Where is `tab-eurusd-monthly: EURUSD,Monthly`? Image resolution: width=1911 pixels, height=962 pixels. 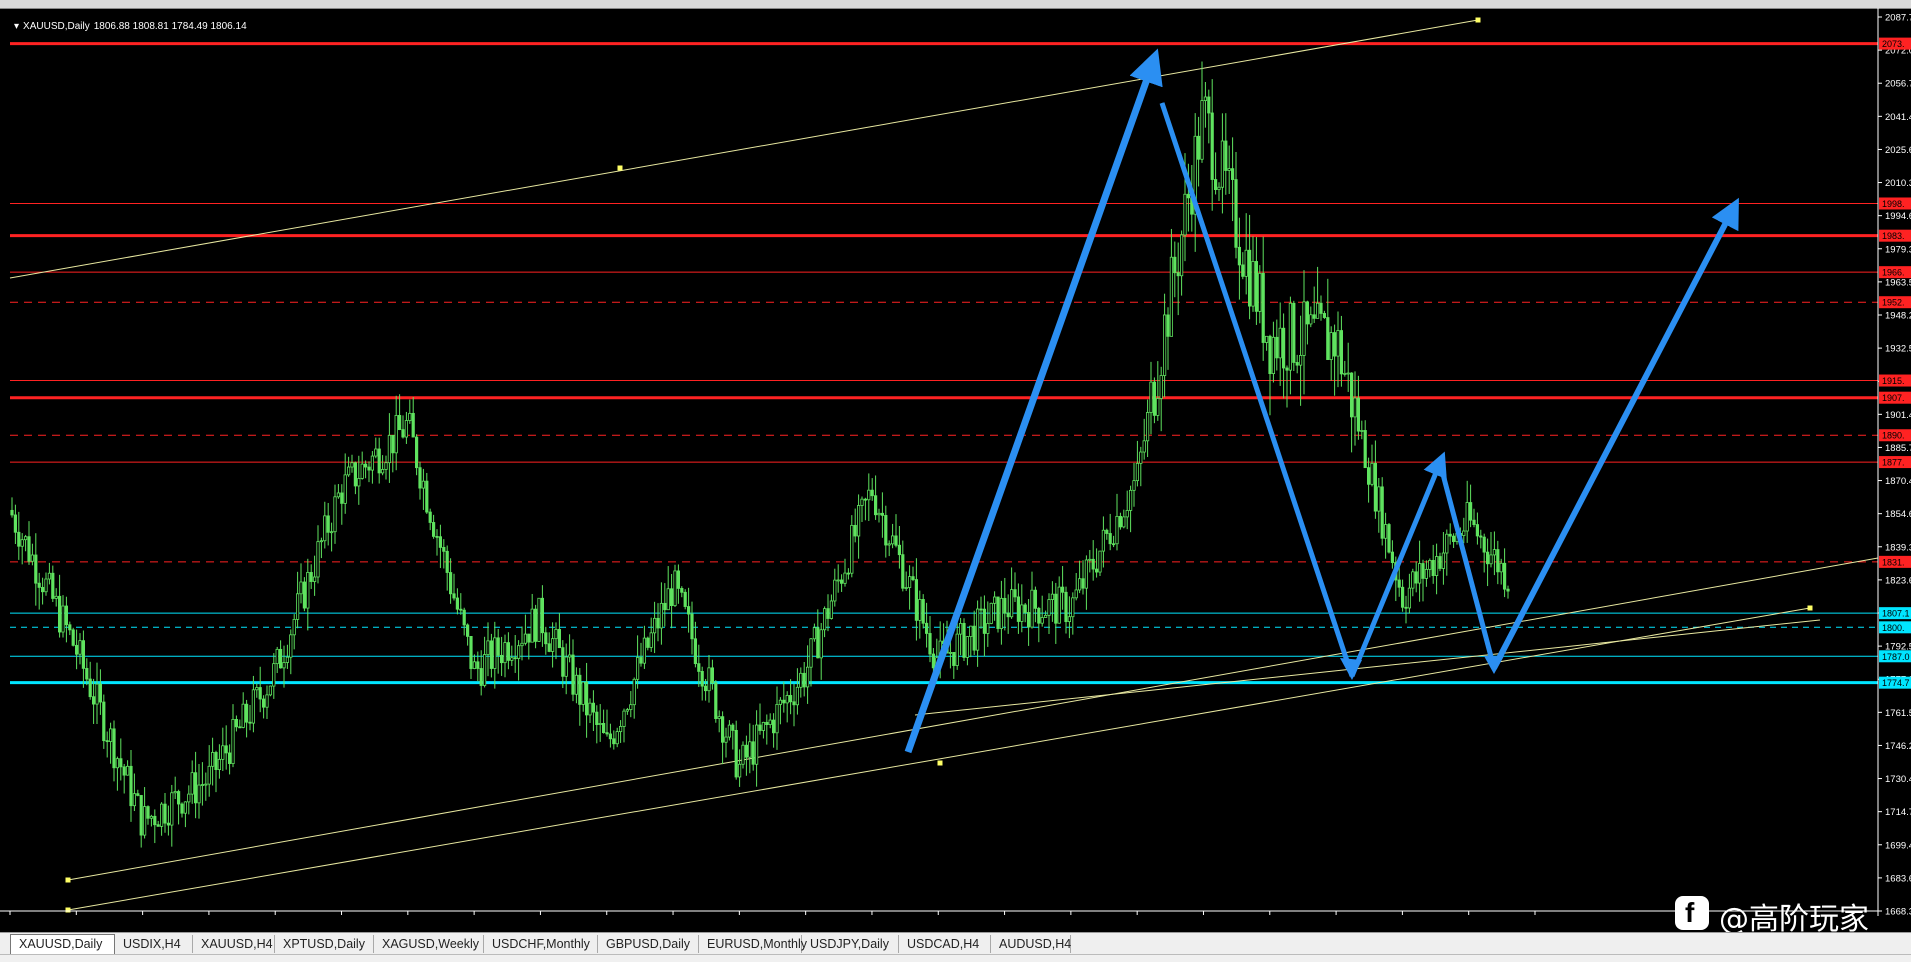
tab-eurusd-monthly: EURUSD,Monthly is located at coordinates (753, 944).